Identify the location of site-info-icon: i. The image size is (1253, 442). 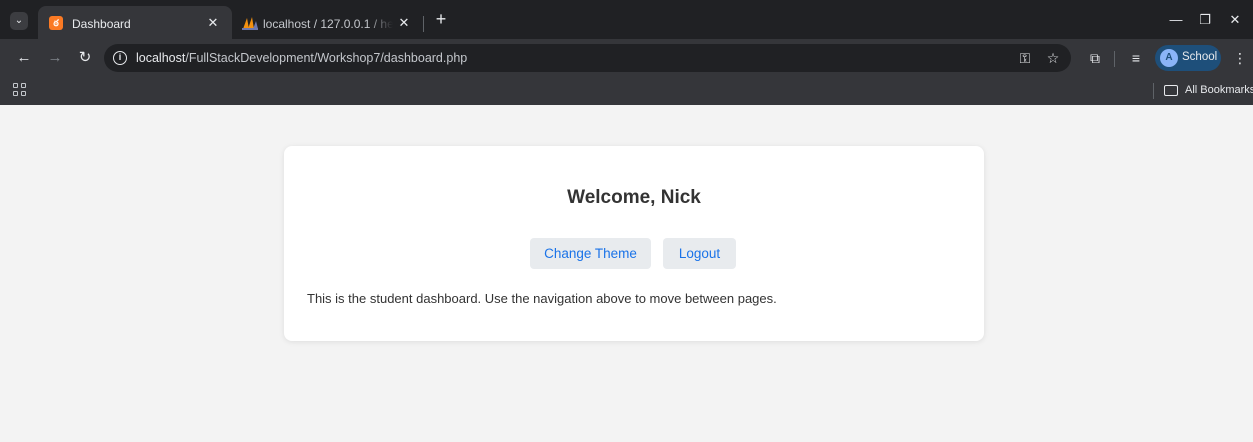
(120, 58).